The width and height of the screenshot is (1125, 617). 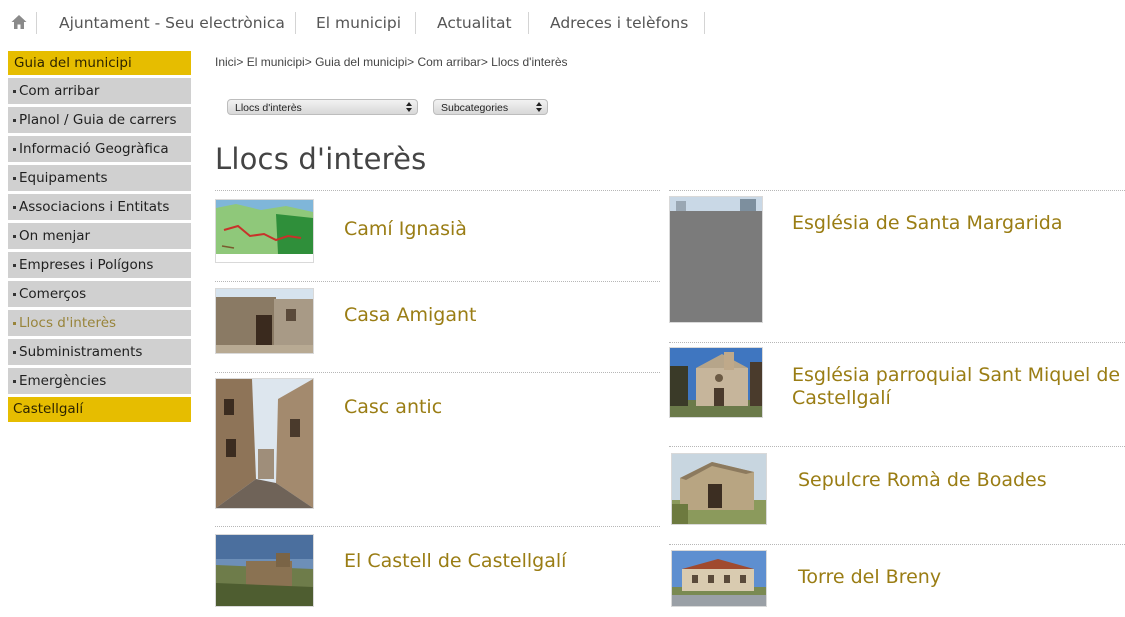 I want to click on sidebar-item-label: Comerços, so click(x=53, y=294).